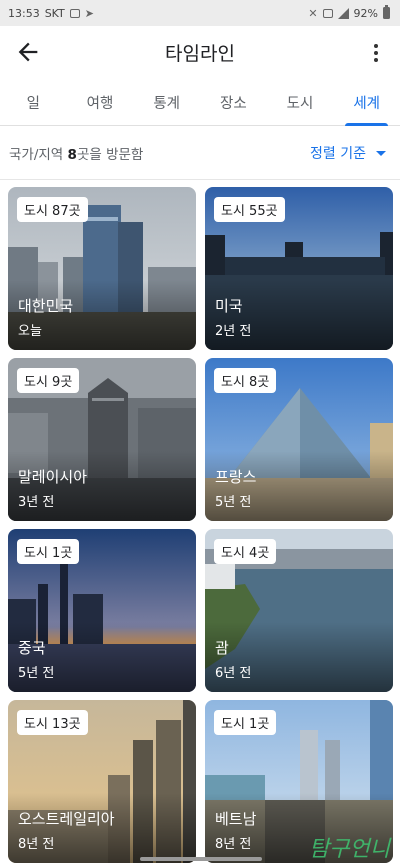  I want to click on country-card-usa: 도시 55곳 미국 2년 전, so click(299, 268).